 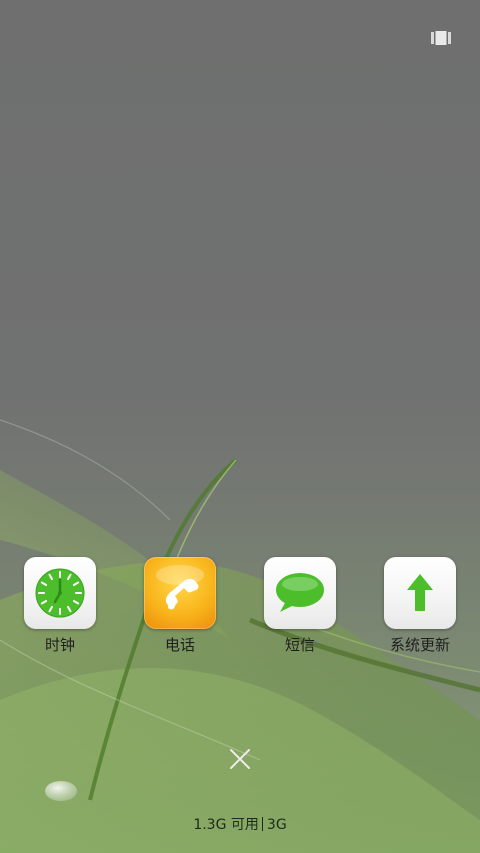 What do you see at coordinates (179, 645) in the screenshot?
I see `app-label-phone: 电话` at bounding box center [179, 645].